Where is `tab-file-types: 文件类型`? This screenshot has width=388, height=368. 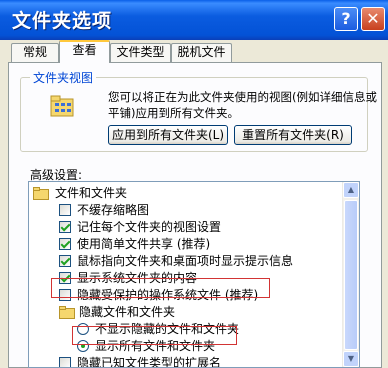 tab-file-types: 文件类型 is located at coordinates (140, 52).